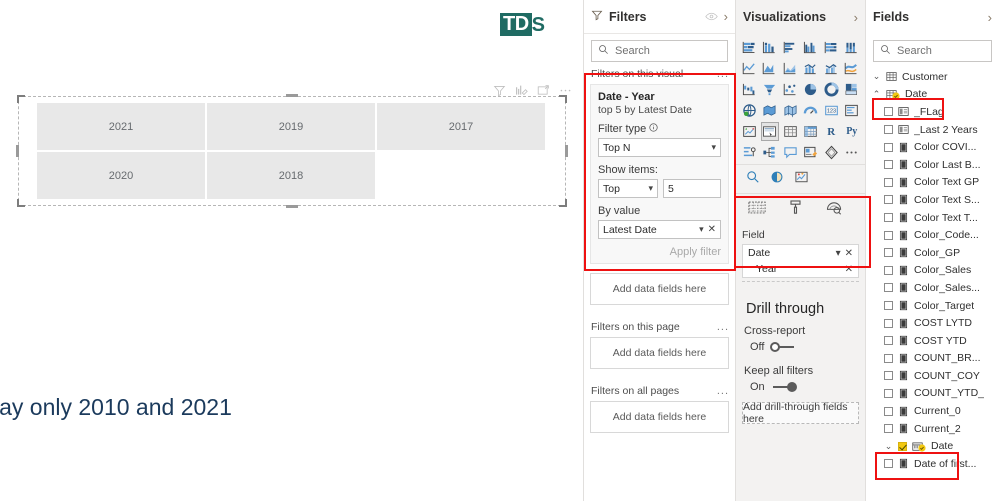 Image resolution: width=999 pixels, height=501 pixels. Describe the element at coordinates (932, 95) in the screenshot. I see `field-item-date: ⌃ Date` at that location.